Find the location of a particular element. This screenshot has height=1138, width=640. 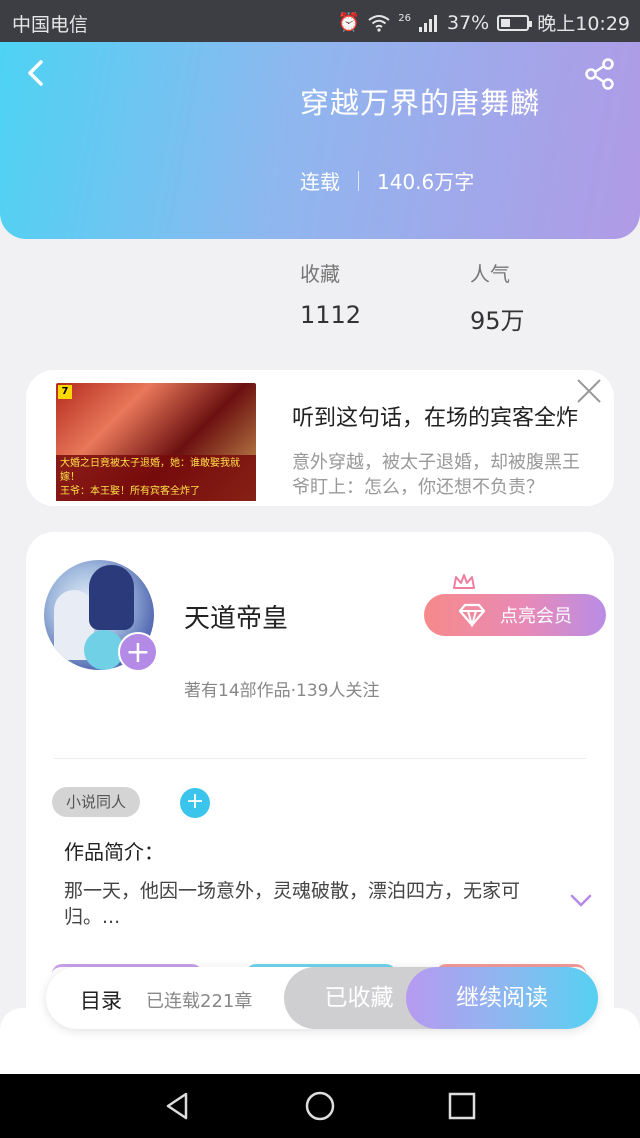

back-triangle-icon is located at coordinates (178, 1106).